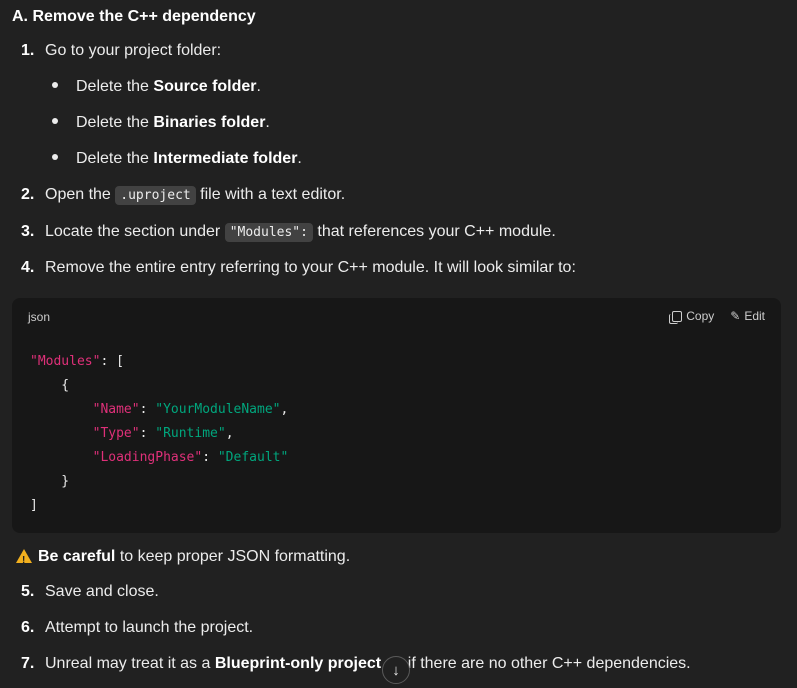 This screenshot has height=688, width=797. Describe the element at coordinates (717, 316) in the screenshot. I see `code-actions: Copy ✎ Edit` at that location.